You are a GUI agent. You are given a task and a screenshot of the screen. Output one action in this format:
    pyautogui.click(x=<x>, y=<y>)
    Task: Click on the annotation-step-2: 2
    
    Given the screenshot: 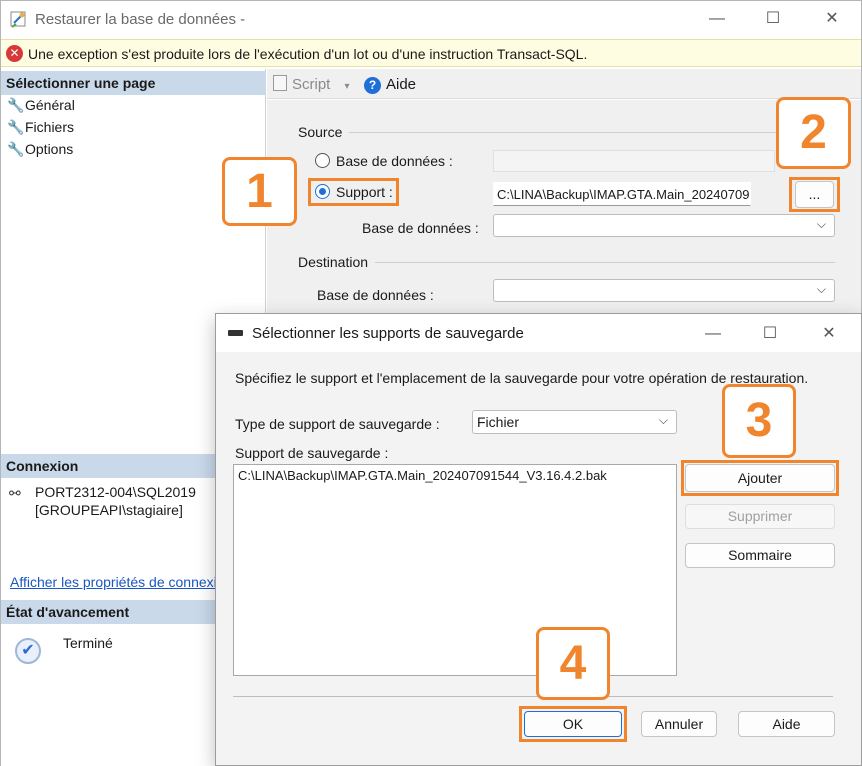 What is the action you would take?
    pyautogui.click(x=813, y=133)
    